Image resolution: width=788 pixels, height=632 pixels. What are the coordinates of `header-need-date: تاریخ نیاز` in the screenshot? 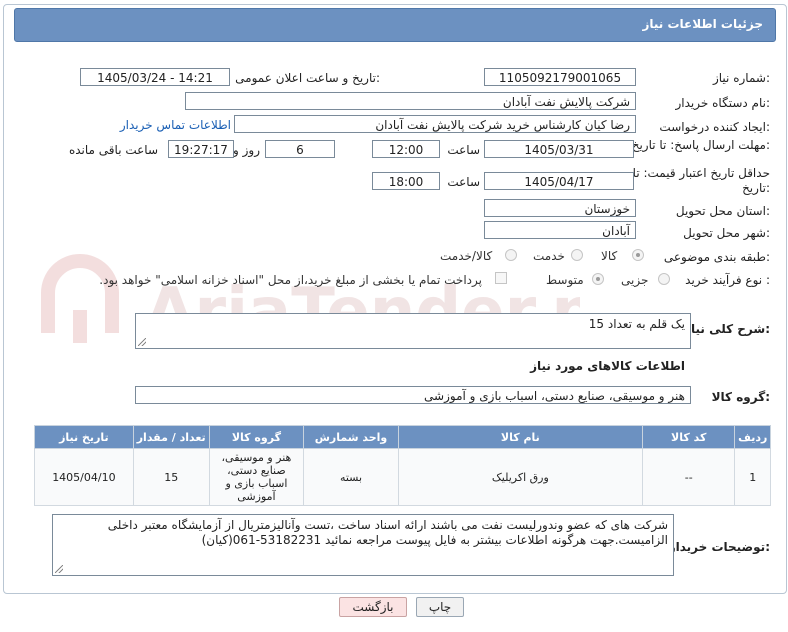 It's located at (84, 437).